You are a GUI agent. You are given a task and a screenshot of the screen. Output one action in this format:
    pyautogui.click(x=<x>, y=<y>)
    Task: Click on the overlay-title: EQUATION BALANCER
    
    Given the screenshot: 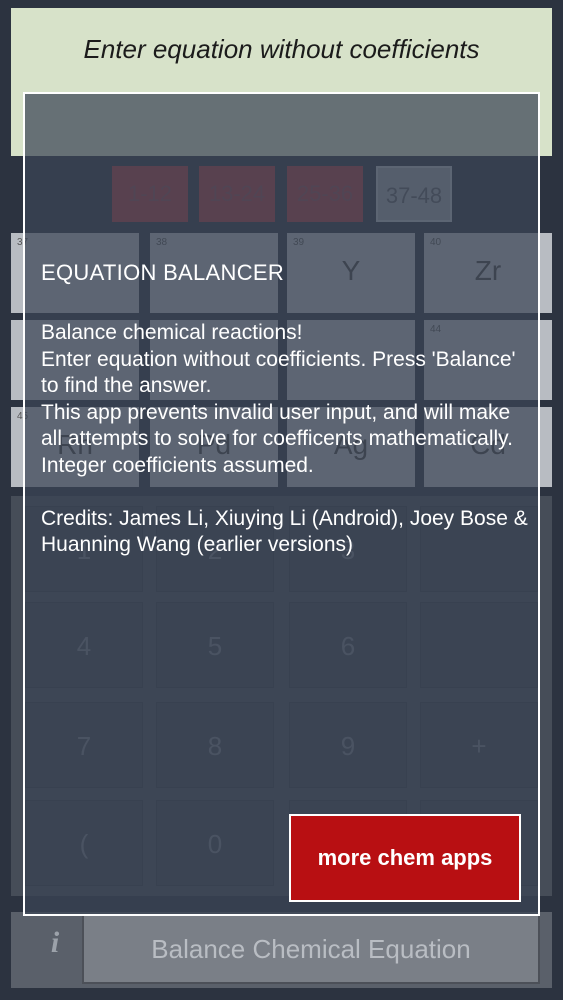 What is the action you would take?
    pyautogui.click(x=163, y=272)
    